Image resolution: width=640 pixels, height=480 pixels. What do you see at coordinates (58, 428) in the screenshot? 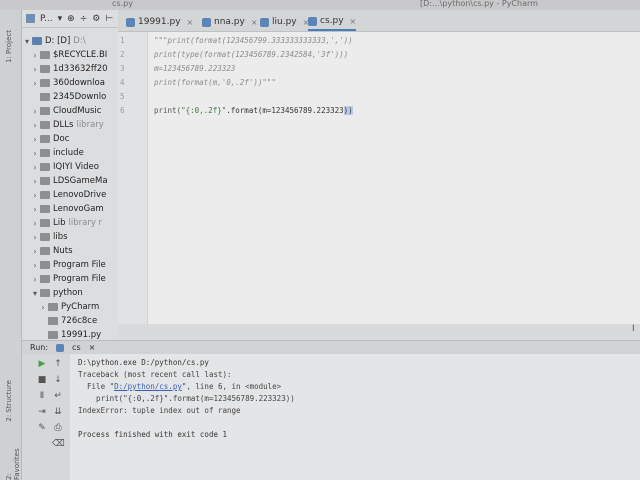
I see `print-icon: ⎙` at bounding box center [58, 428].